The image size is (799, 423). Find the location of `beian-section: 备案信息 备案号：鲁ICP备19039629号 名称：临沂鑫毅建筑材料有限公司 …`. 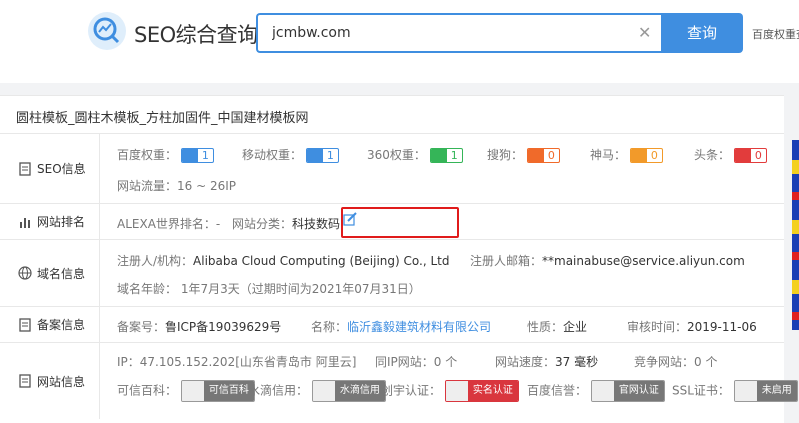

beian-section: 备案信息 备案号：鲁ICP备19039629号 名称：临沂鑫毅建筑材料有限公司 … is located at coordinates (392, 325).